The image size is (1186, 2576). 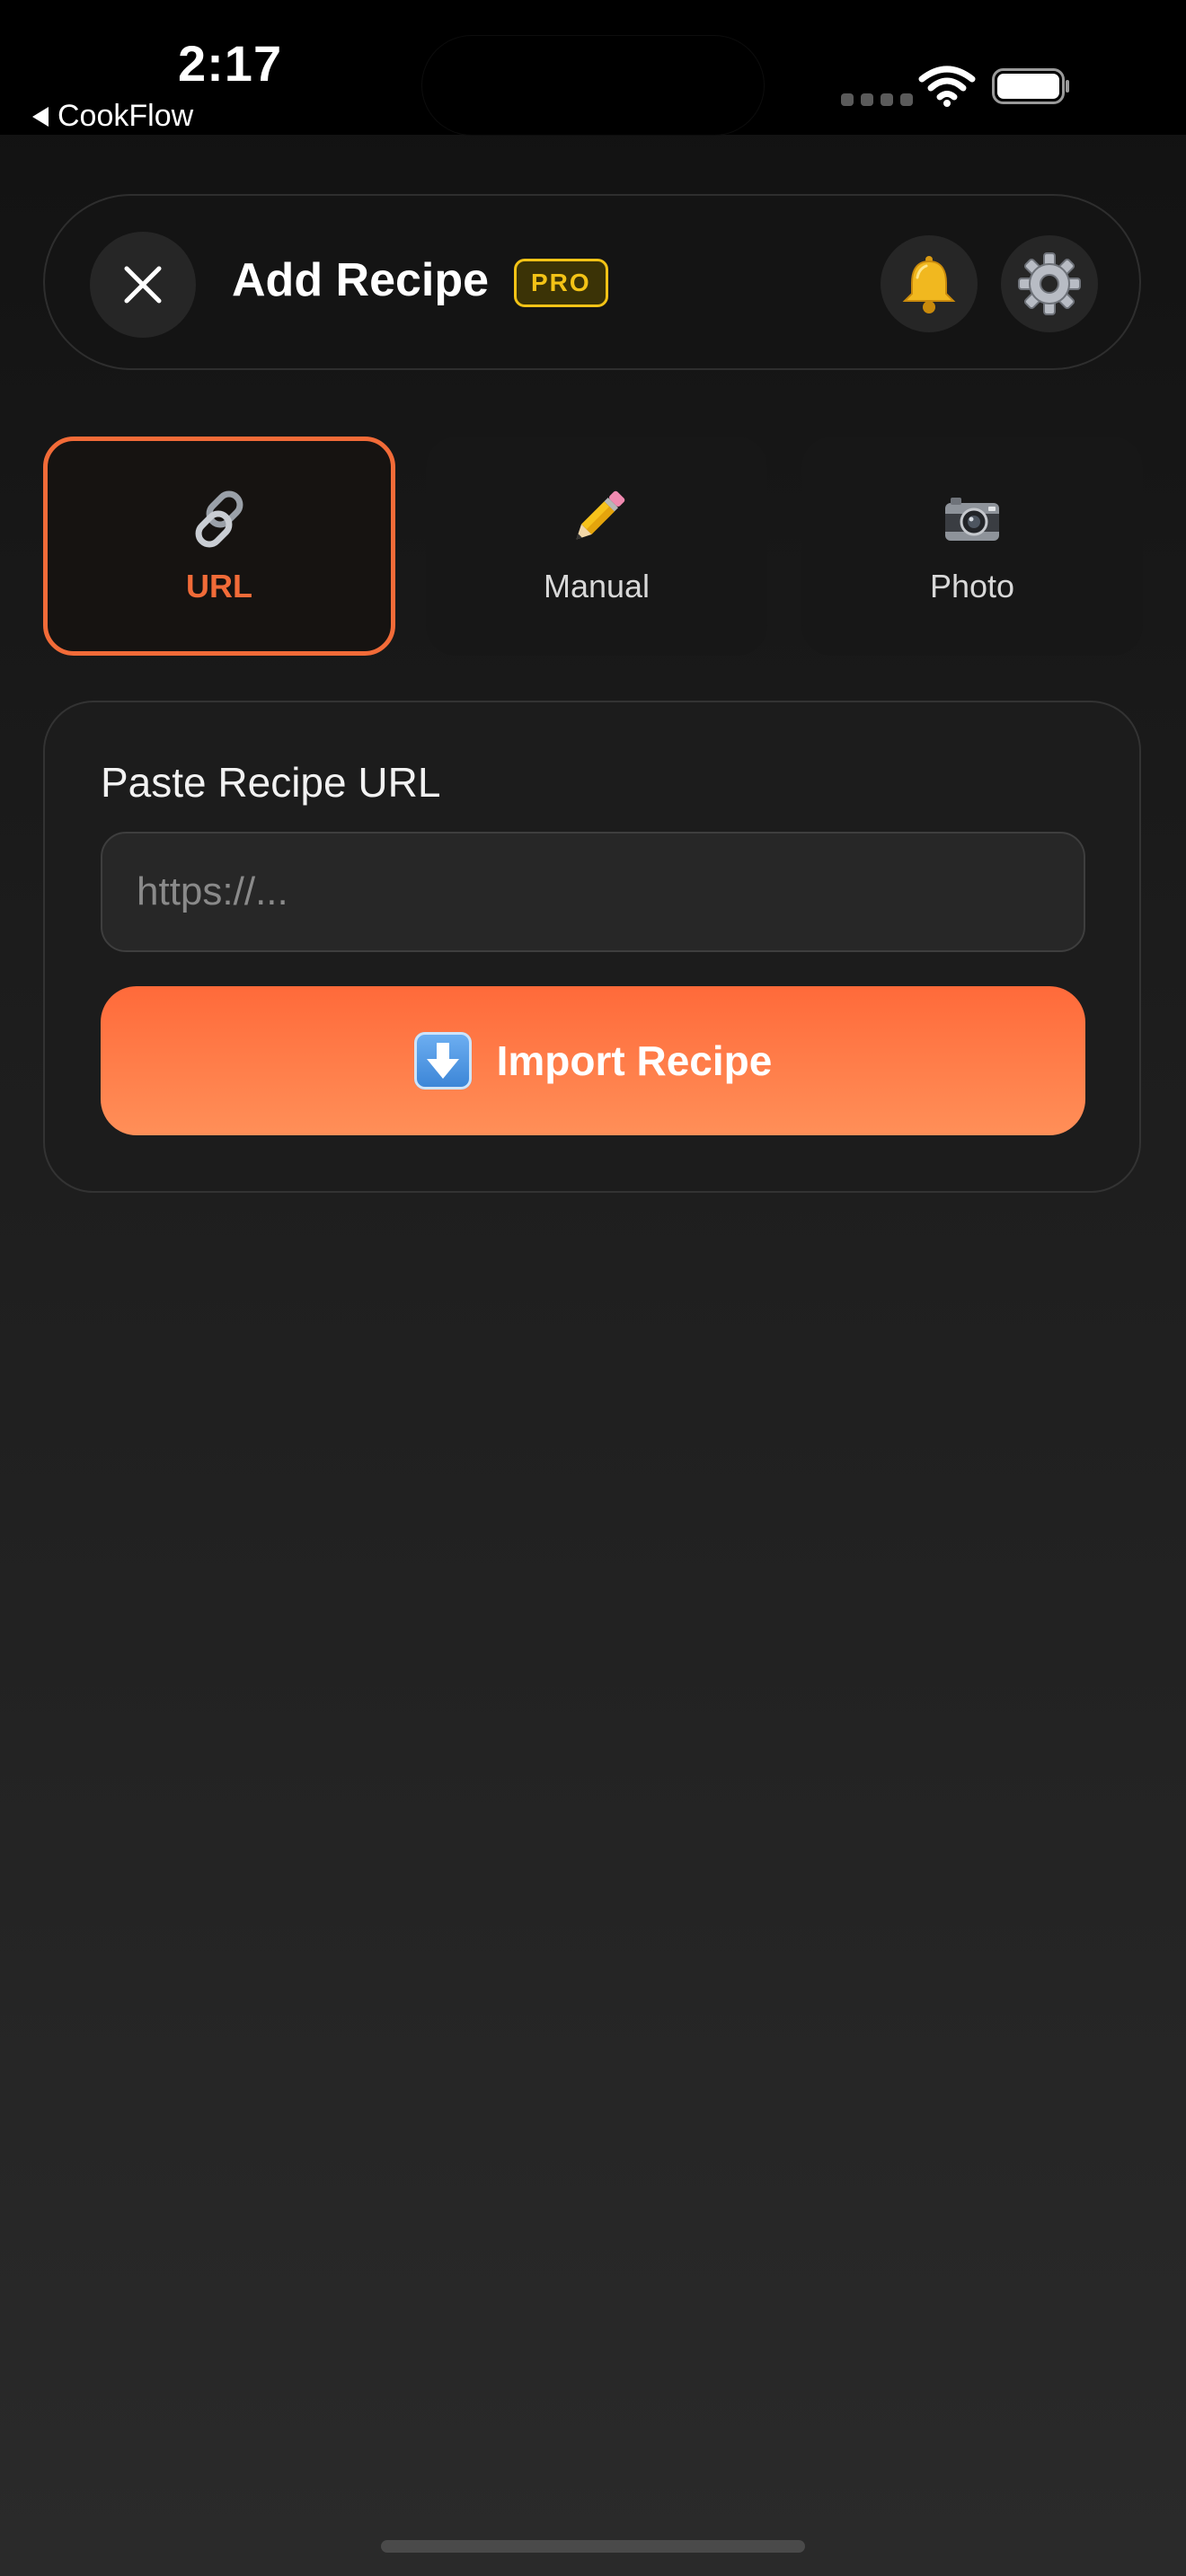 I want to click on notifications-button, so click(x=929, y=283).